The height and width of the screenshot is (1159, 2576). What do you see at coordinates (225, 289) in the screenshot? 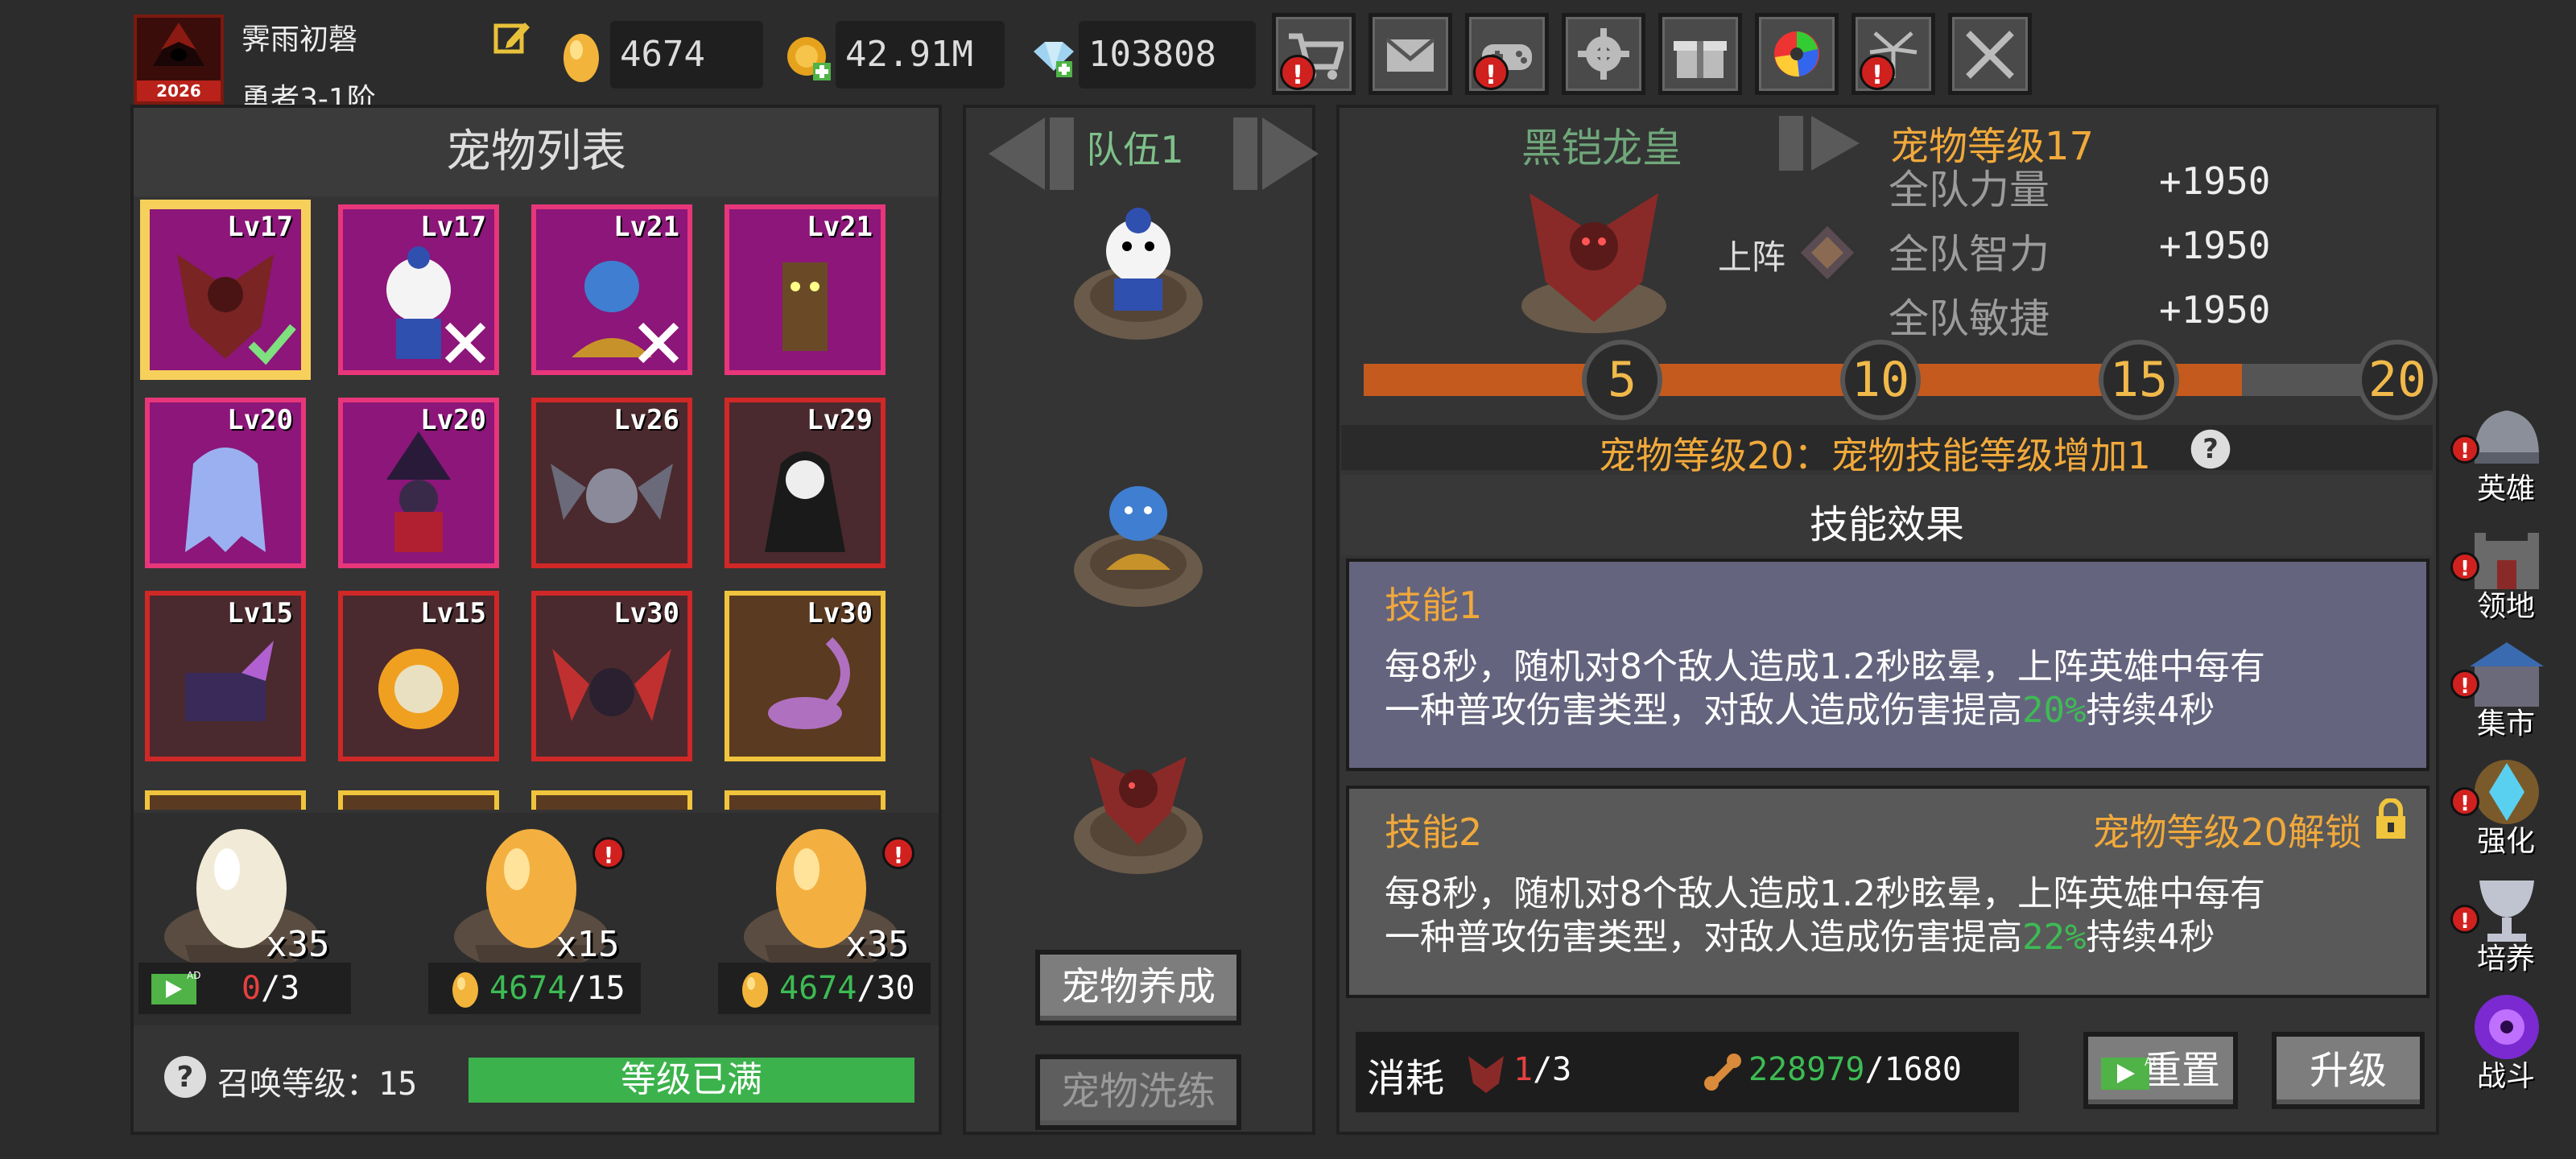
I see `pet-card-red-dragon: Lv17` at bounding box center [225, 289].